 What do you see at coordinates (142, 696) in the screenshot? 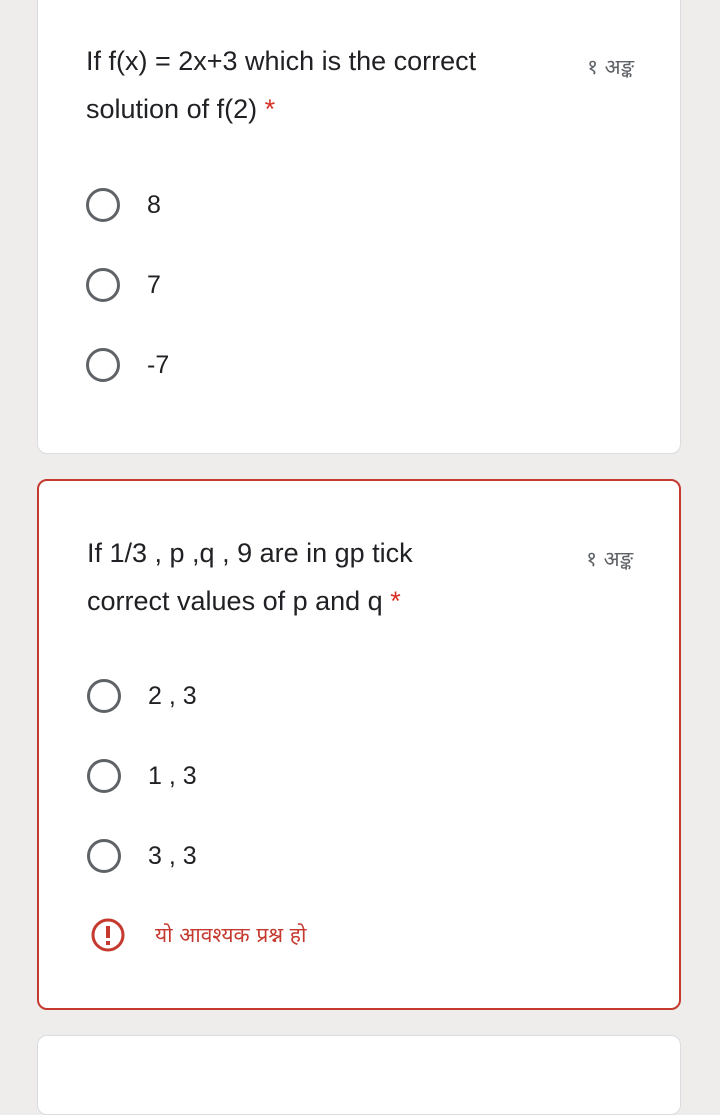
I see `option-2-3: 2 , 3` at bounding box center [142, 696].